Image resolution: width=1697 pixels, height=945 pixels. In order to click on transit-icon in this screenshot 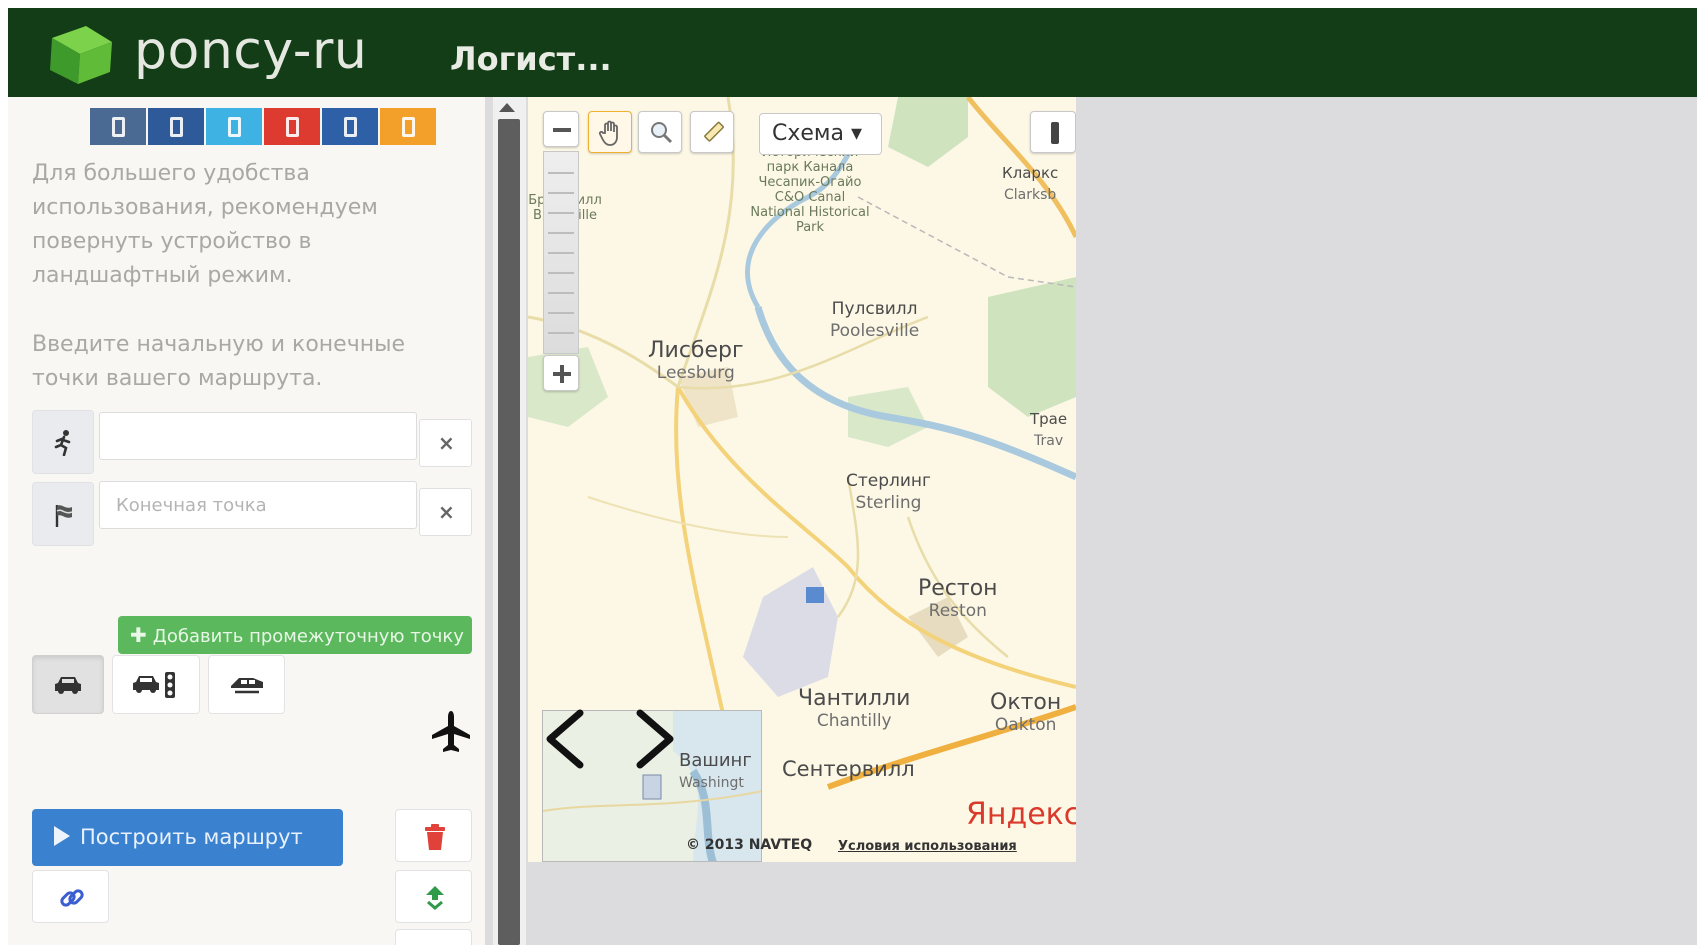, I will do `click(246, 685)`.